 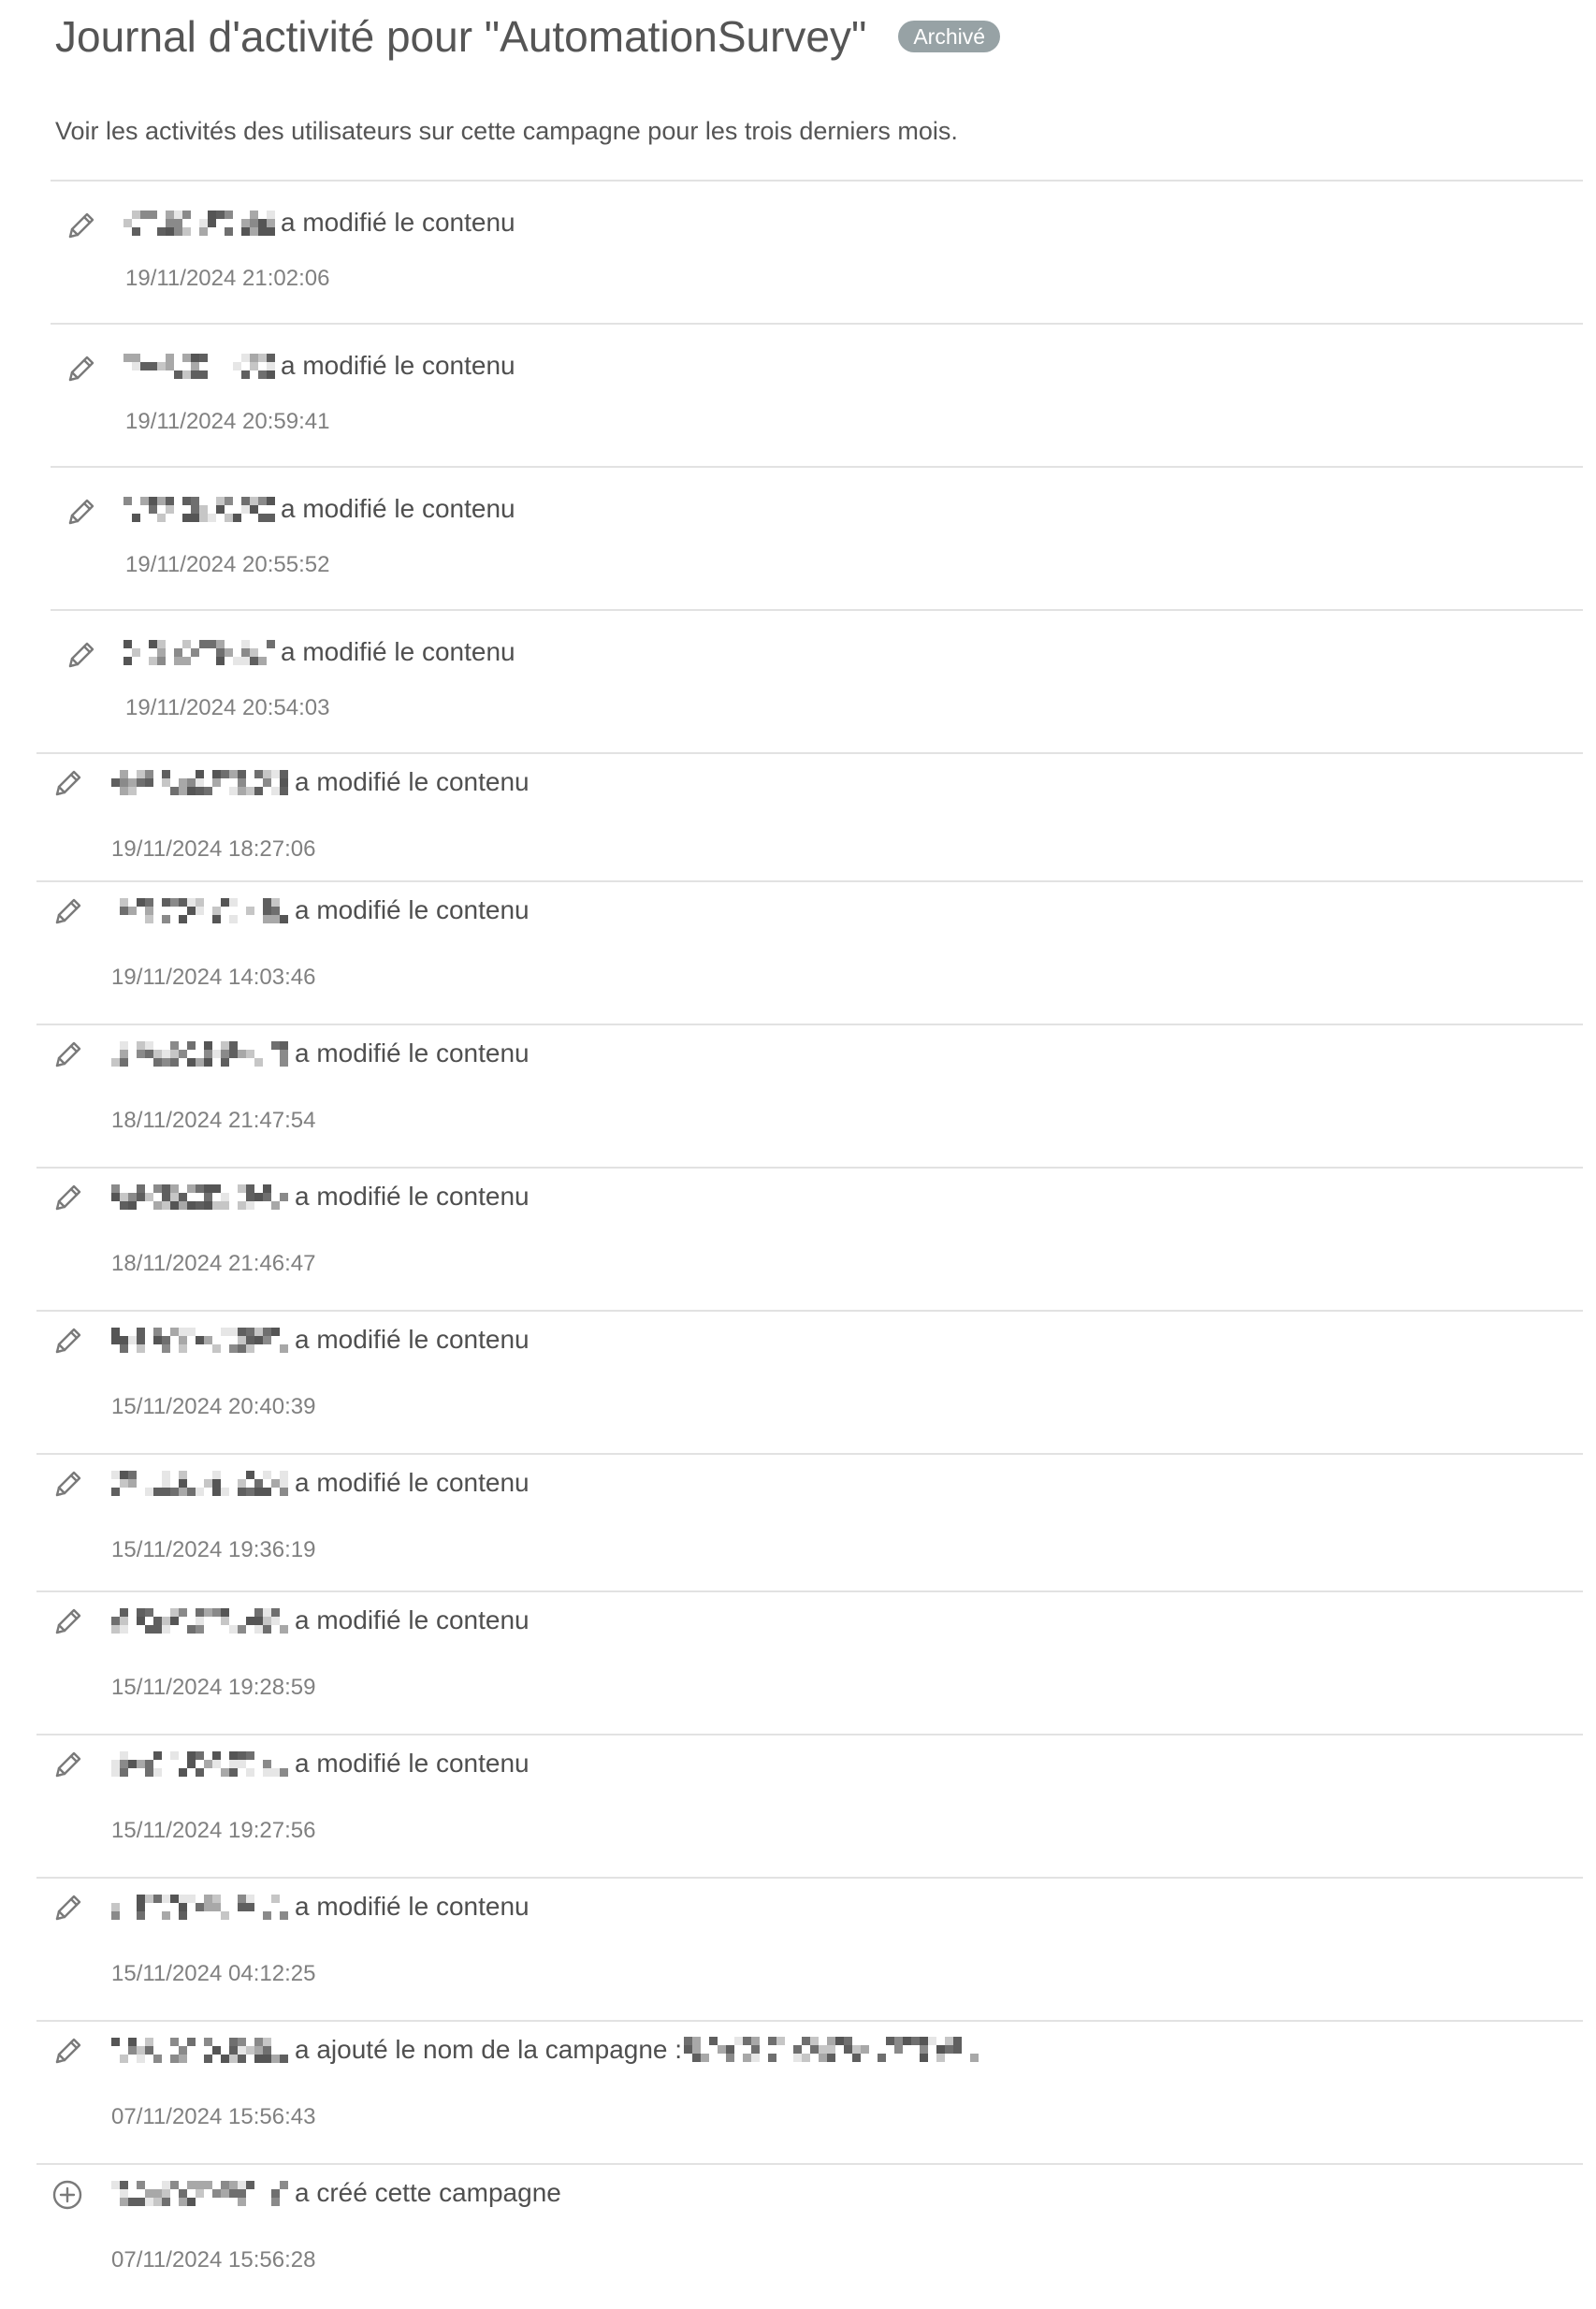 What do you see at coordinates (949, 36) in the screenshot?
I see `status-badge: Archivé` at bounding box center [949, 36].